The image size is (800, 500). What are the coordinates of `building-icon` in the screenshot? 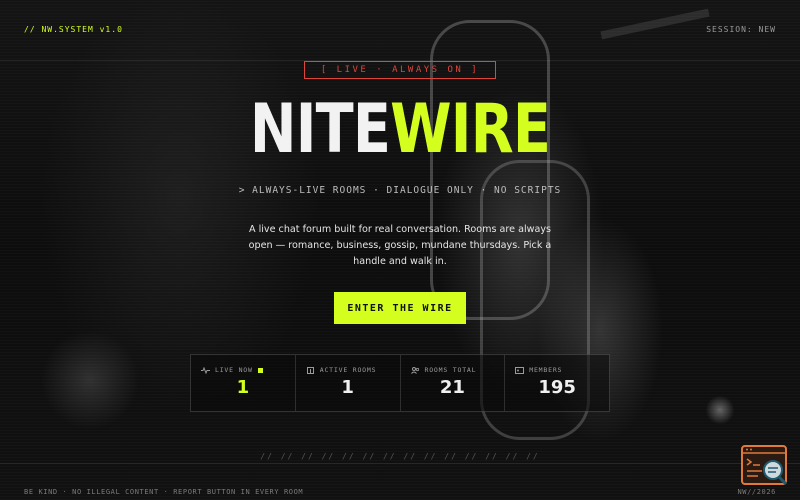 It's located at (310, 370).